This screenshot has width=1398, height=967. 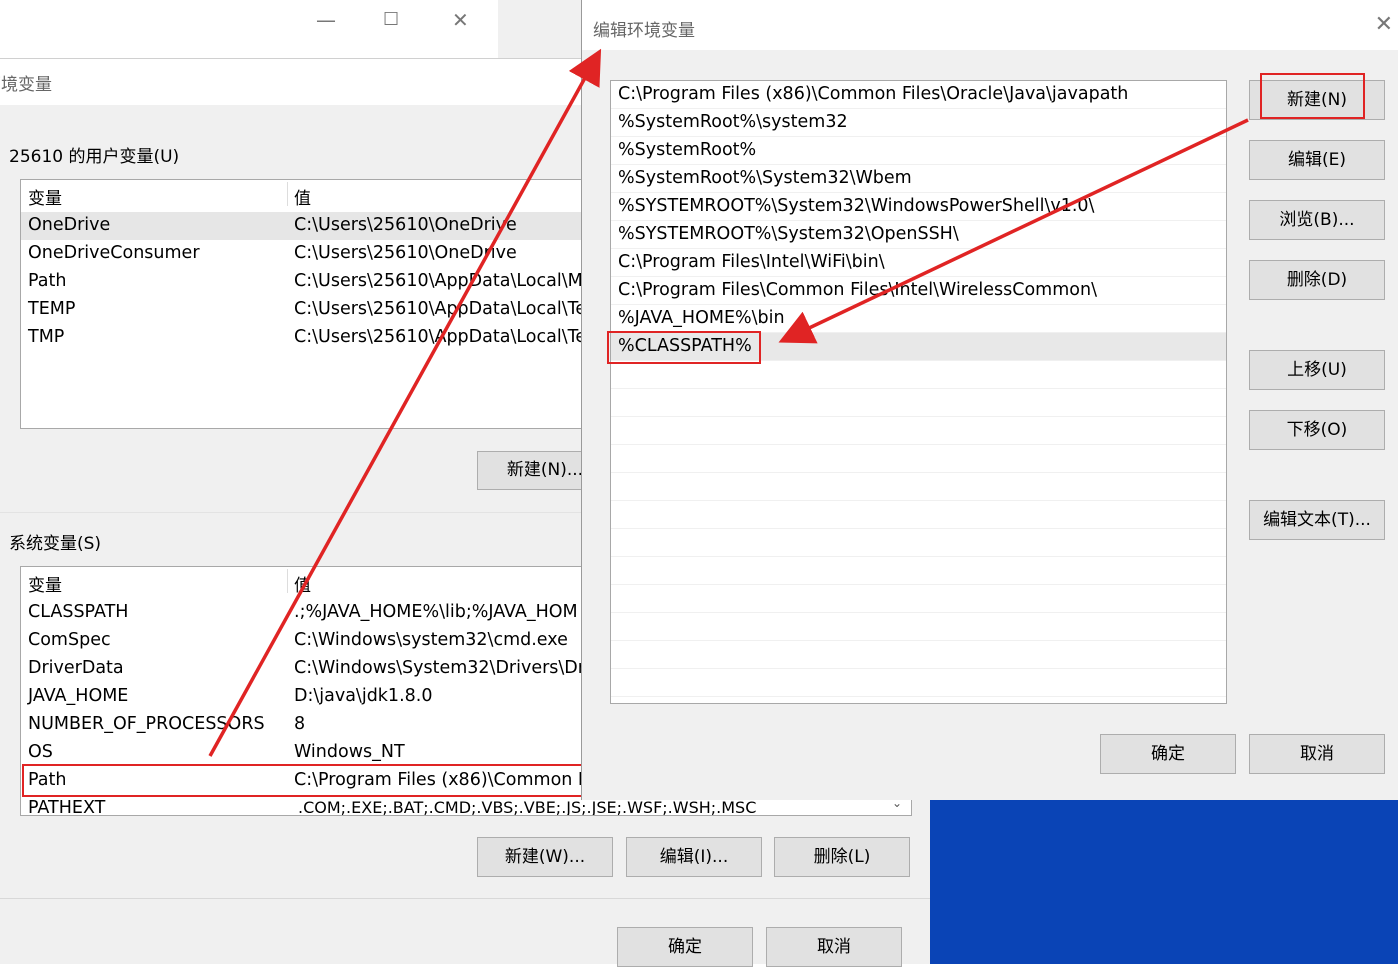 I want to click on list-item-selected: %CLASSPATH%, so click(x=918, y=347).